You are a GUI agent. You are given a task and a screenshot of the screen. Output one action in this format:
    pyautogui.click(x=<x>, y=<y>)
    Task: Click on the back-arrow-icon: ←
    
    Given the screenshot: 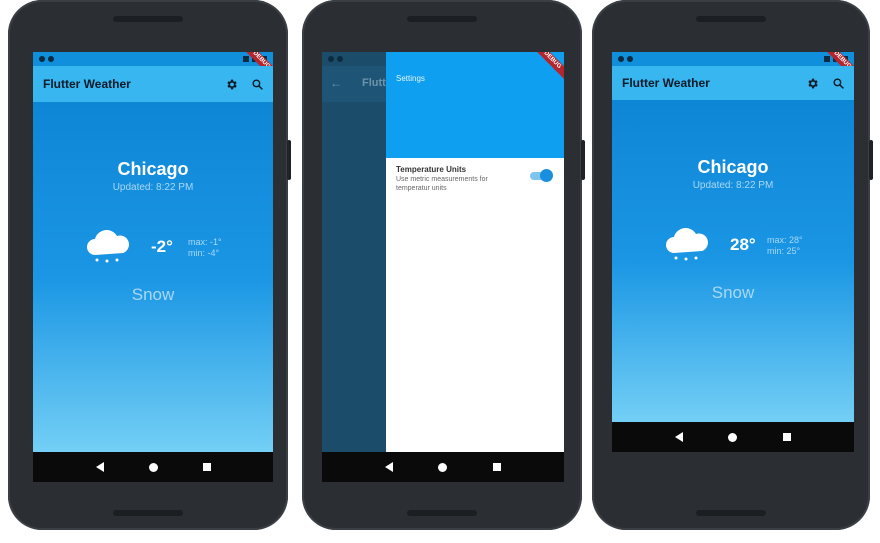 What is the action you would take?
    pyautogui.click(x=336, y=83)
    